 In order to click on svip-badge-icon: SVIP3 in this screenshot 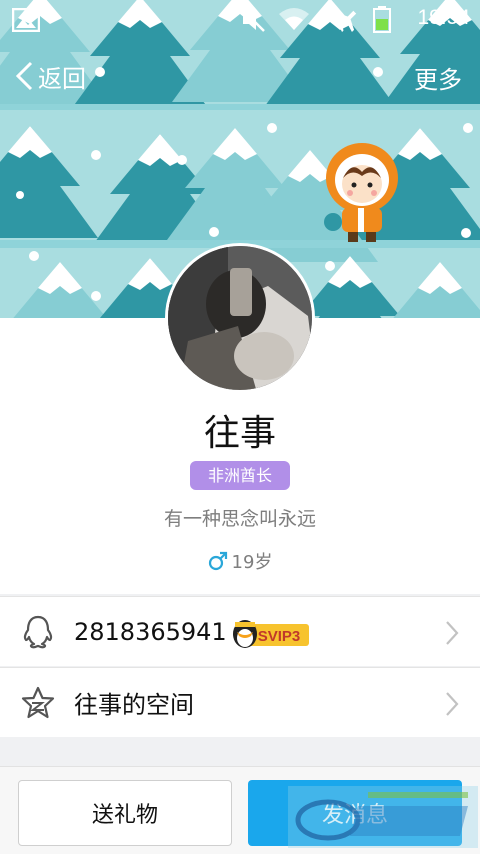, I will do `click(271, 634)`.